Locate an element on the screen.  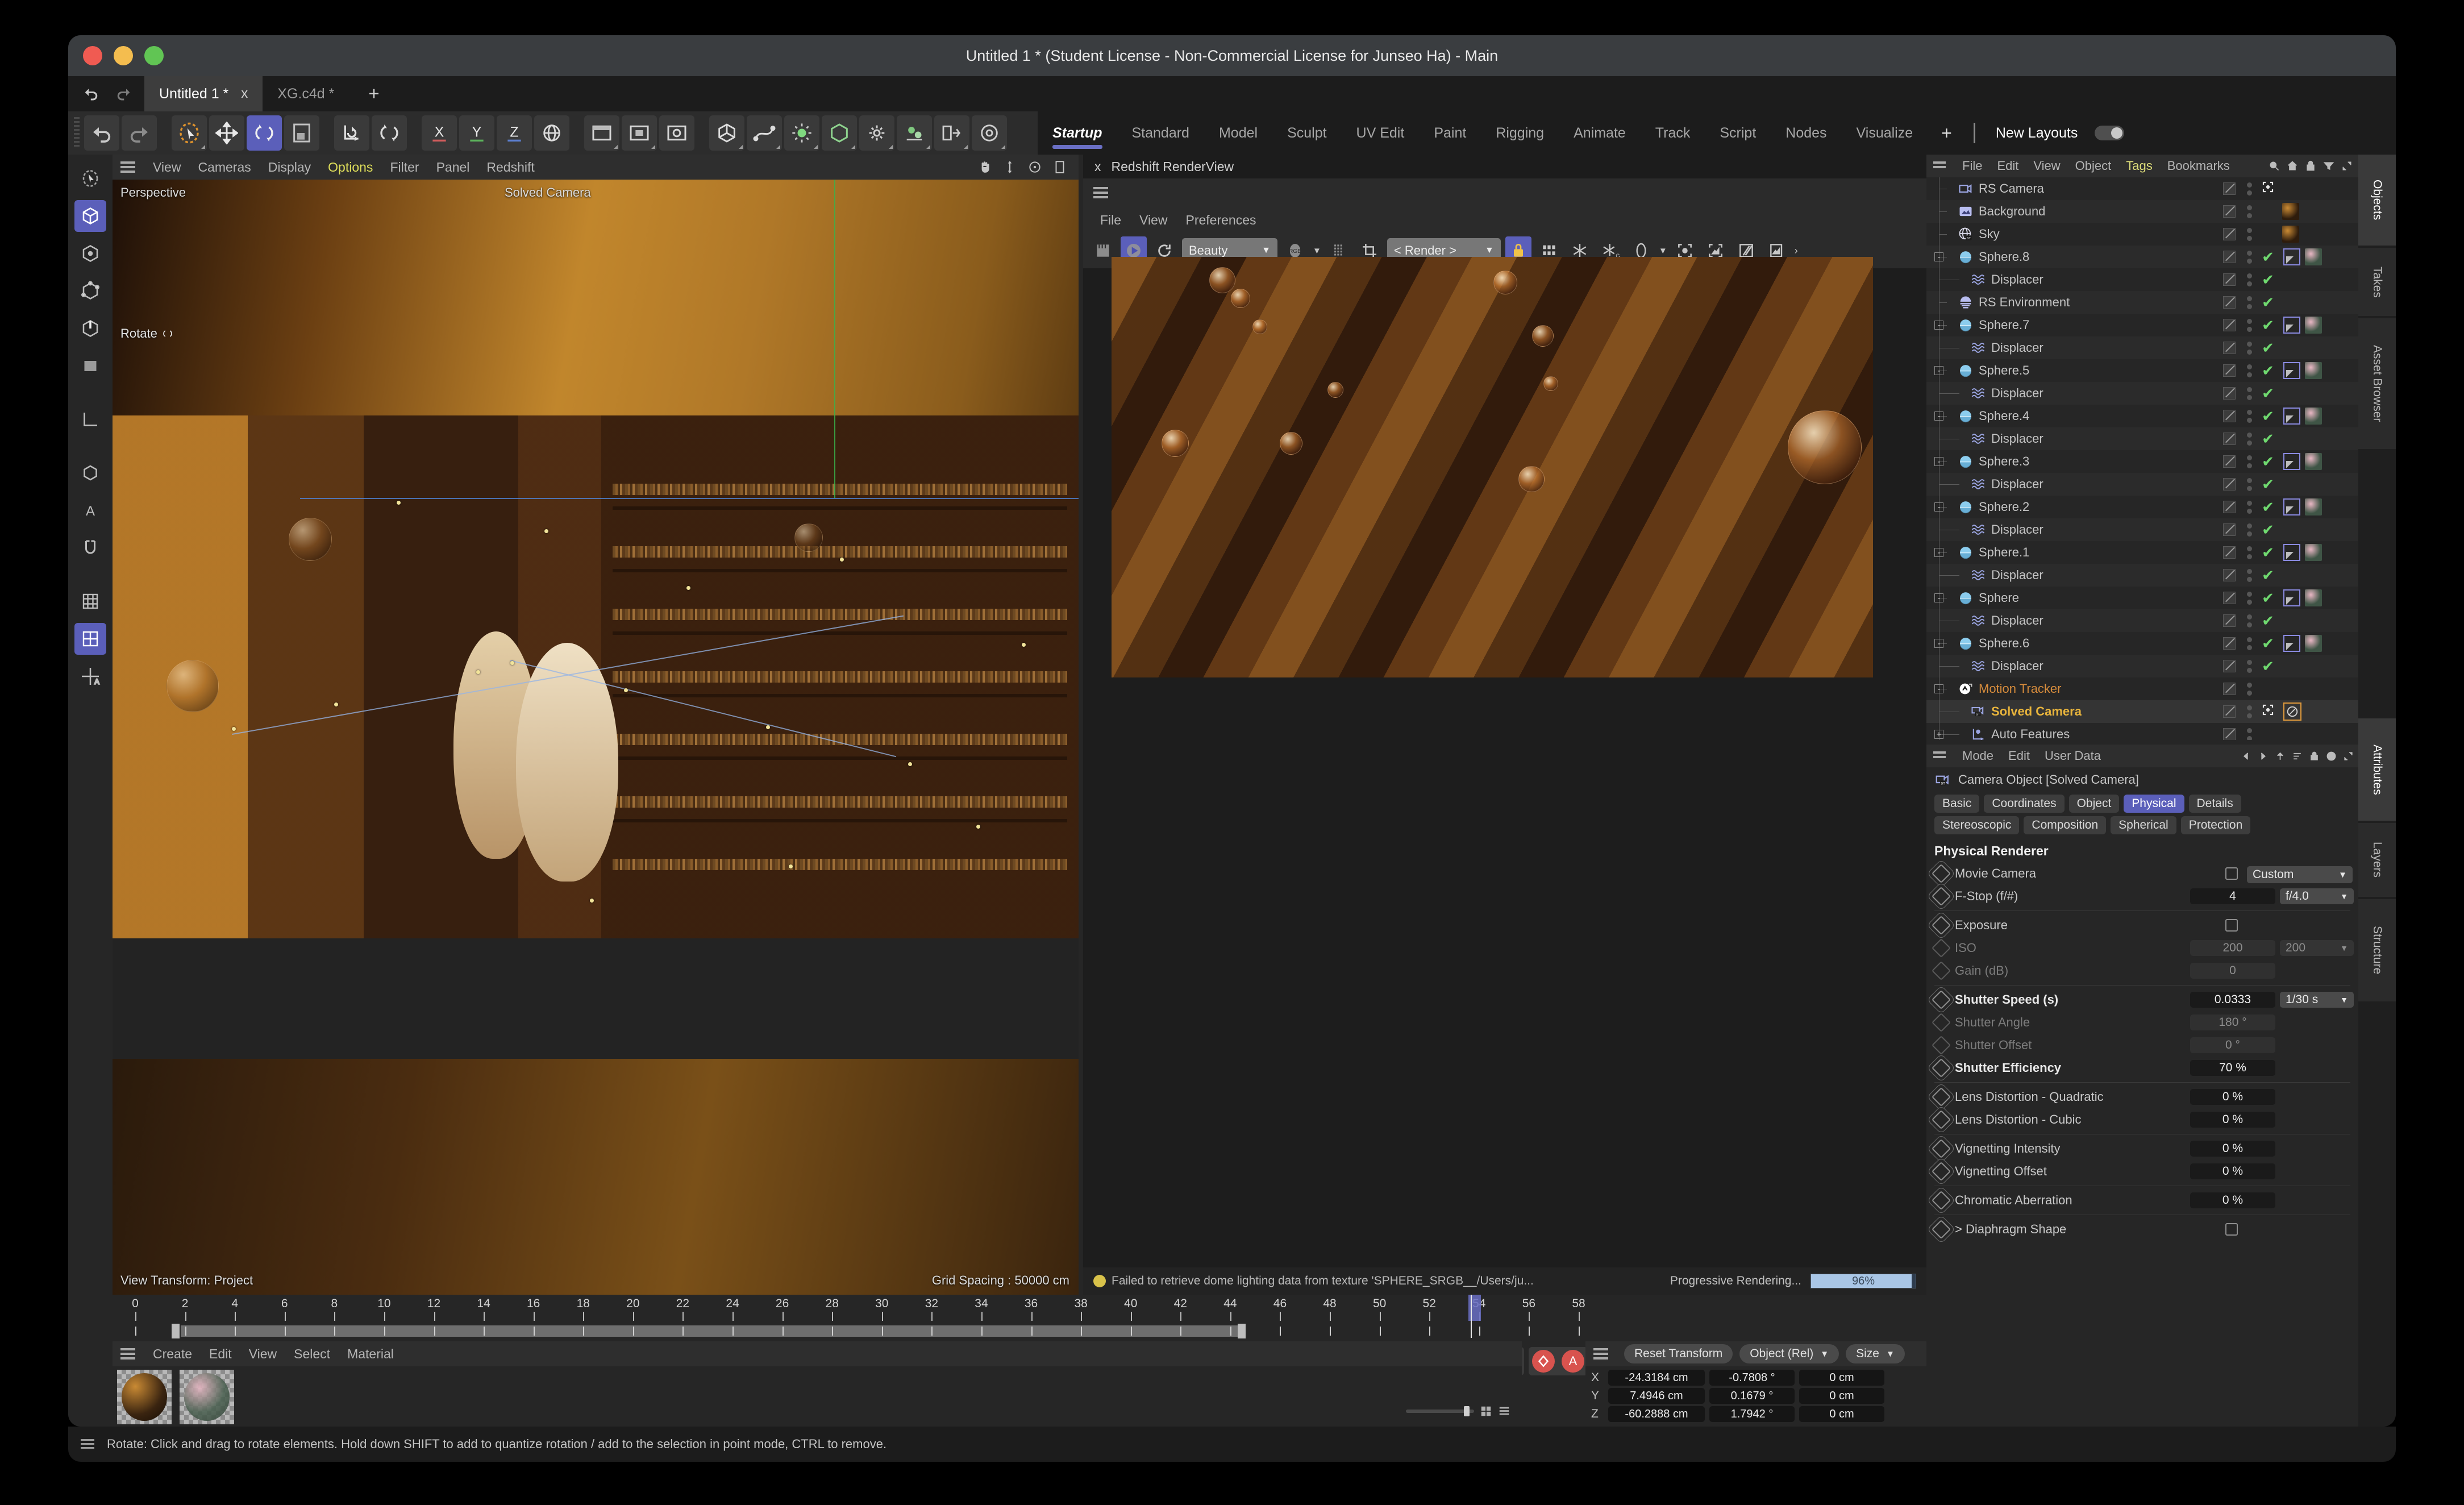
object-list-item: RS Camera is located at coordinates (2142, 189).